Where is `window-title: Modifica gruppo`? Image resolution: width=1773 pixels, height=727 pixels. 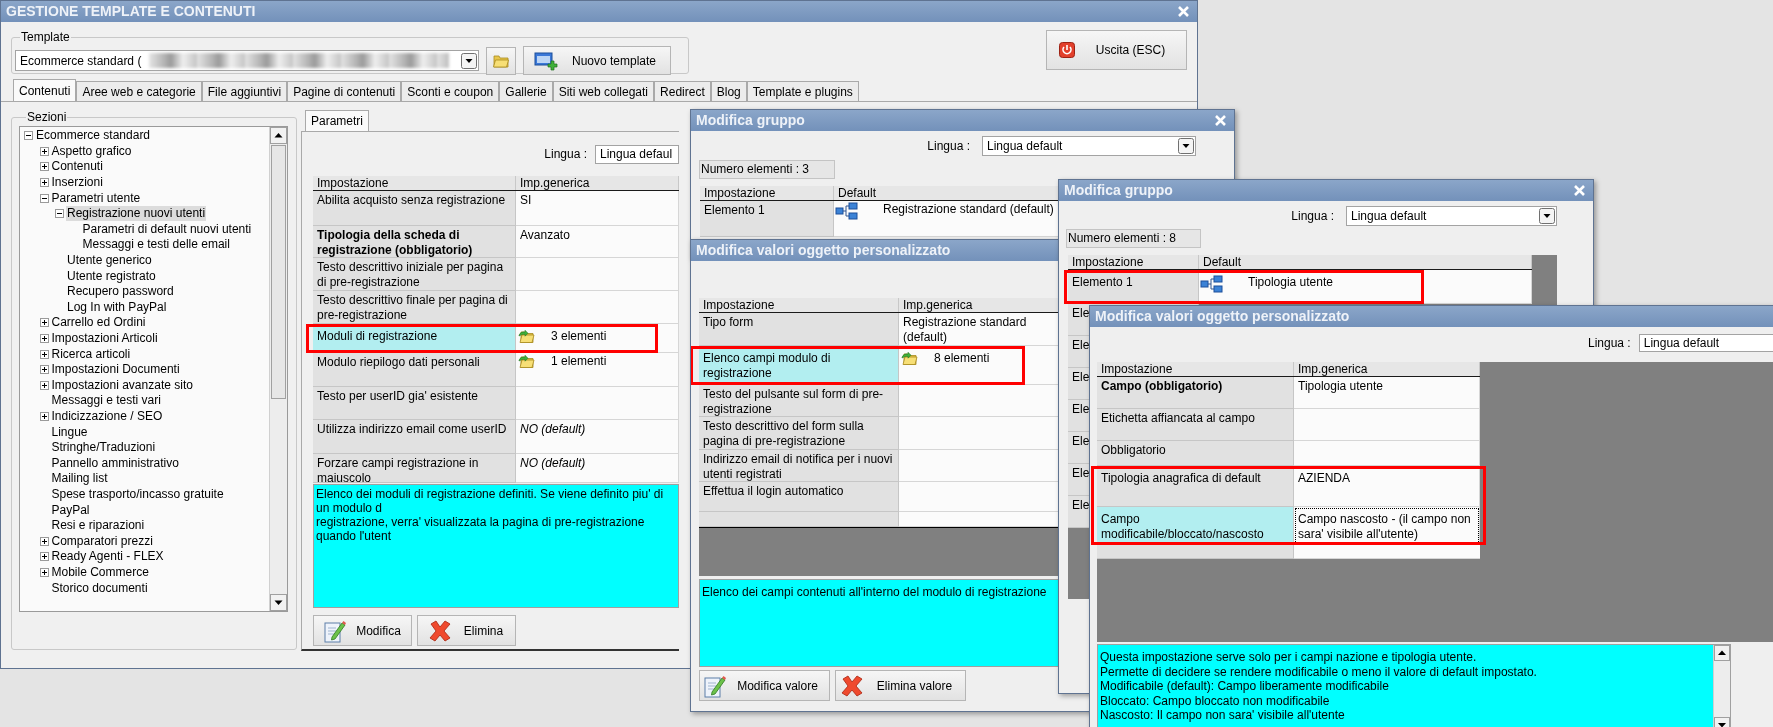 window-title: Modifica gruppo is located at coordinates (750, 120).